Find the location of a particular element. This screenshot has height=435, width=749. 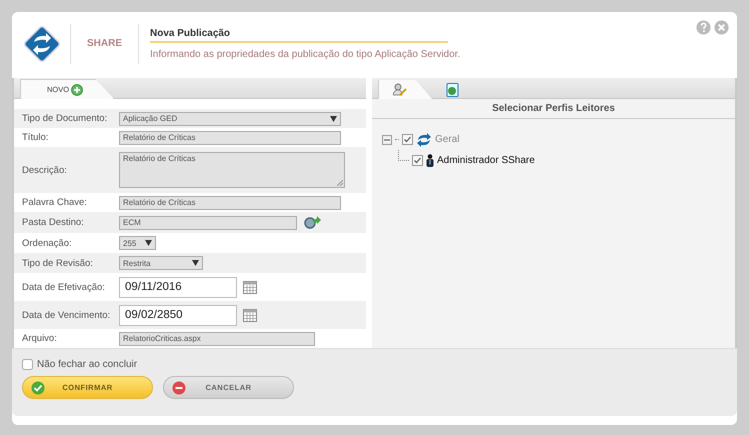

checkbox-label: Não fechar ao concluir is located at coordinates (87, 364).